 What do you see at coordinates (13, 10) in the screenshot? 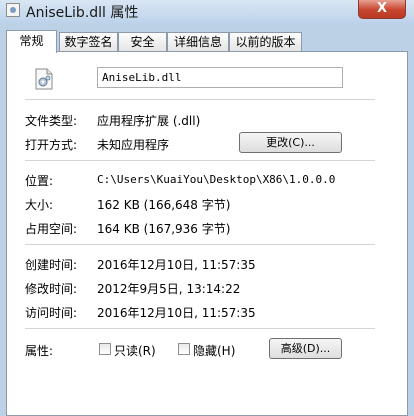
I see `file-properties-icon` at bounding box center [13, 10].